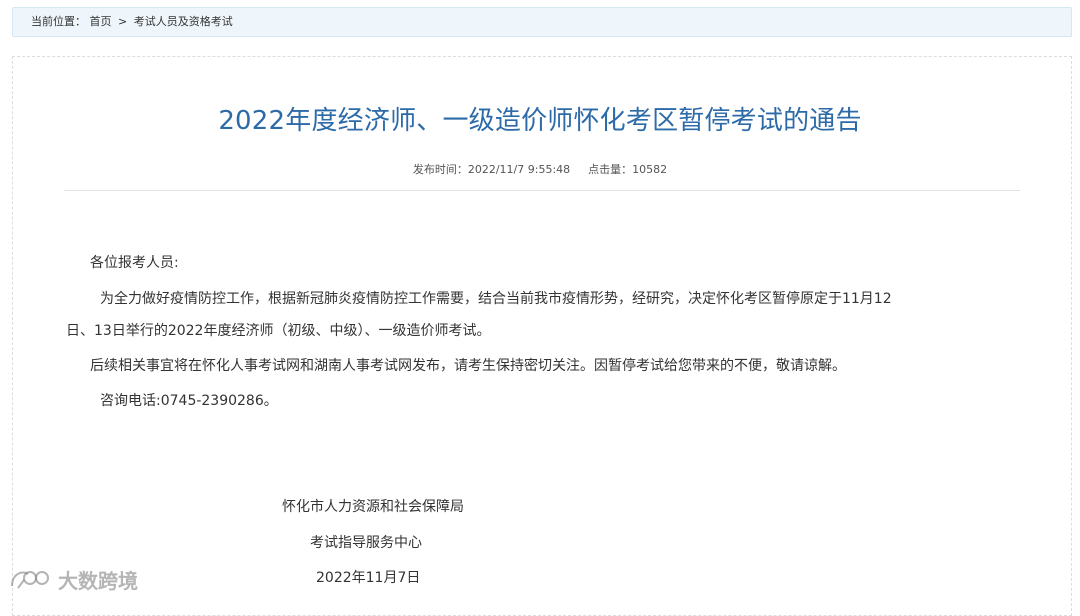 The image size is (1080, 616). I want to click on breadcrumb-home-link: 首页, so click(101, 21).